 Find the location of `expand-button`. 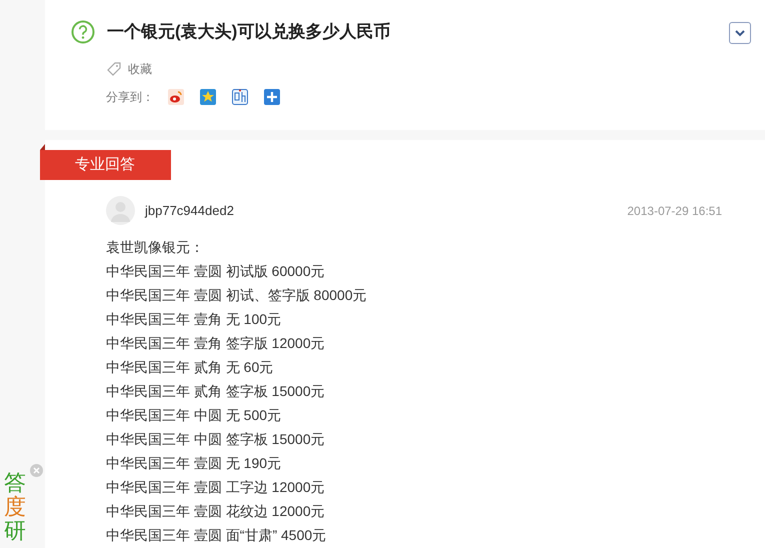

expand-button is located at coordinates (740, 33).